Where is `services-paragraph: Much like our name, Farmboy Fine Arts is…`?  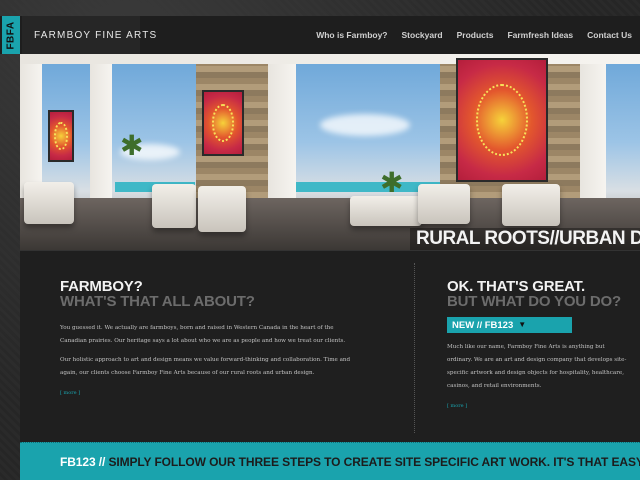 services-paragraph: Much like our name, Farmboy Fine Arts is… is located at coordinates (537, 366).